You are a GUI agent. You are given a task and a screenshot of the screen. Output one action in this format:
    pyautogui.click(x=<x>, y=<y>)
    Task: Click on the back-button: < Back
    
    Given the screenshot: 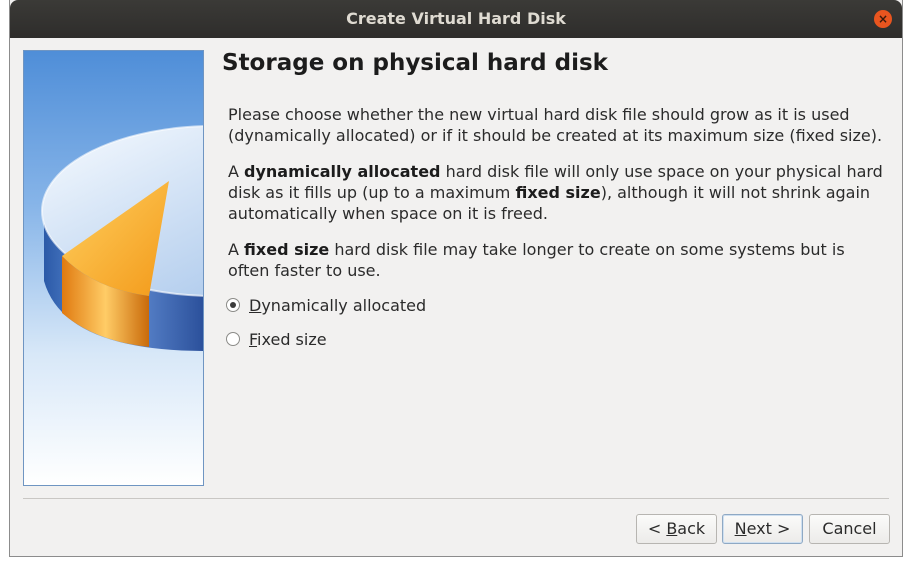 What is the action you would take?
    pyautogui.click(x=676, y=529)
    